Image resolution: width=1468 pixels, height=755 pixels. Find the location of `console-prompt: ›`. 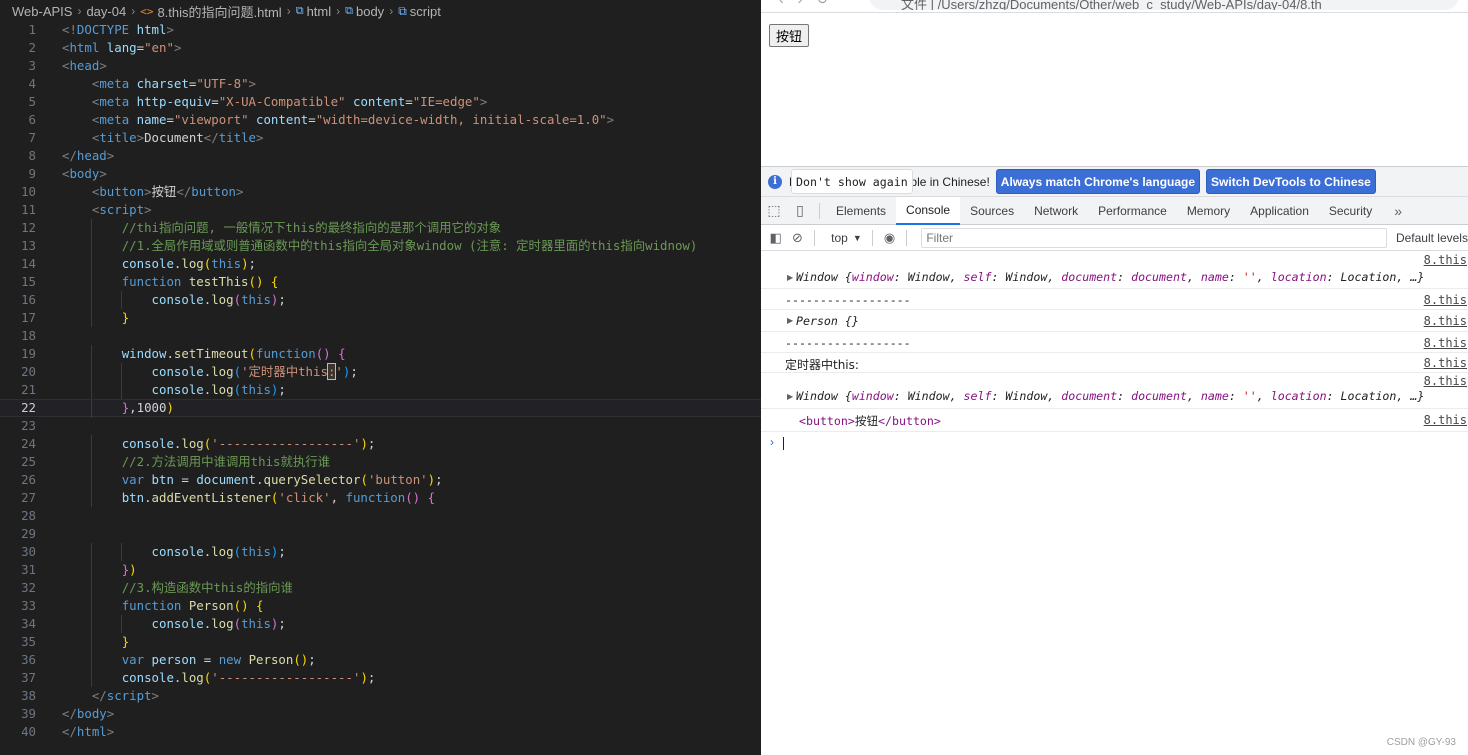

console-prompt: › is located at coordinates (1114, 443).